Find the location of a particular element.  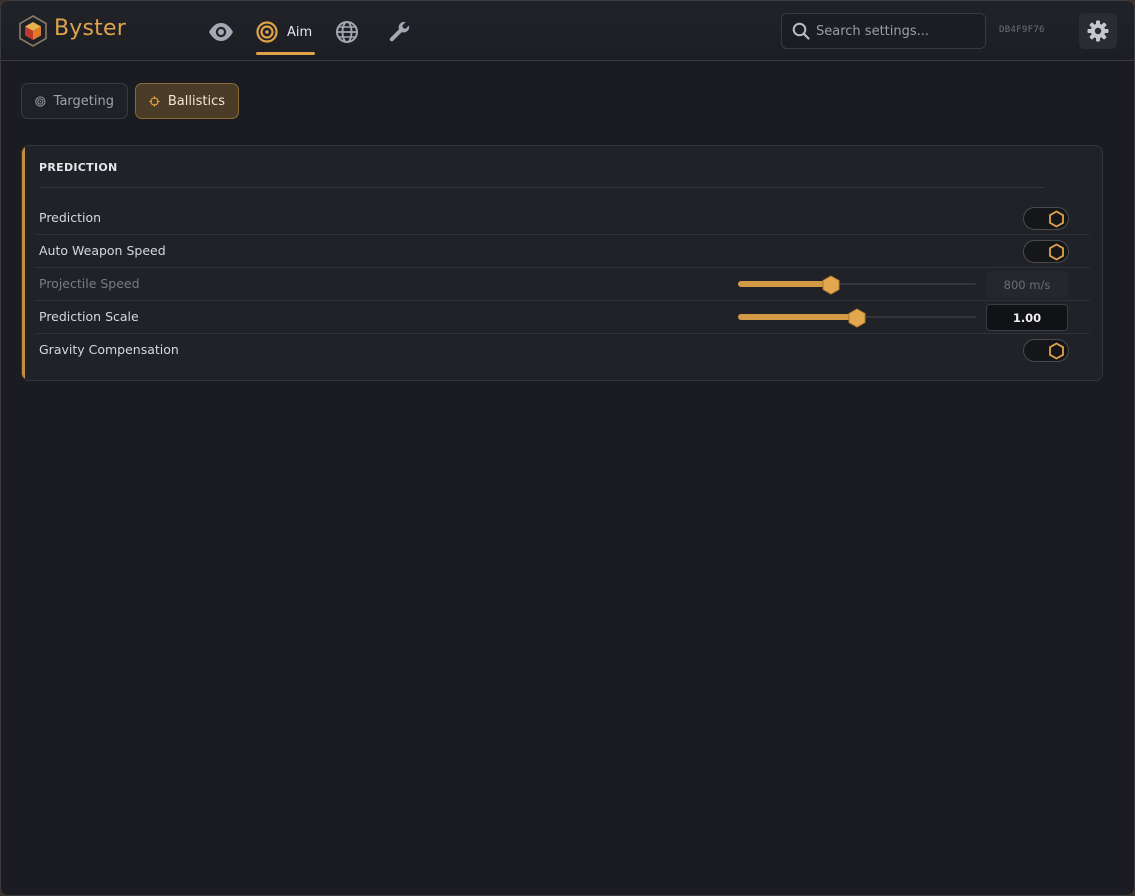

setting-row-projectile-speed: Projectile Speed 800 m/s is located at coordinates (562, 284).